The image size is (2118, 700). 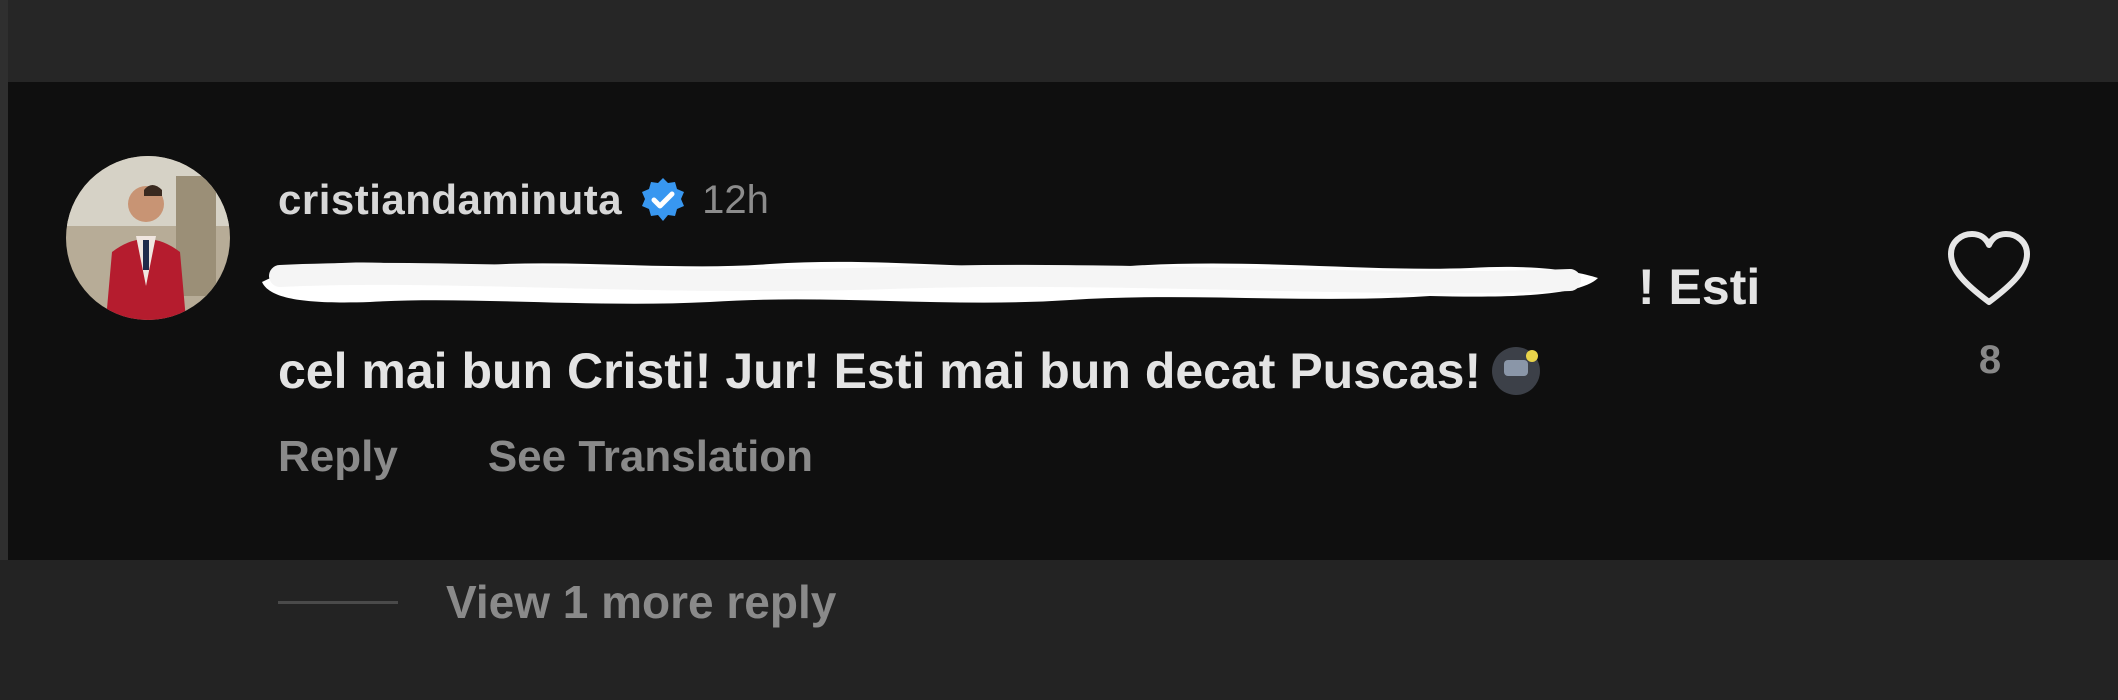 I want to click on redaction-scribble, so click(x=930, y=282).